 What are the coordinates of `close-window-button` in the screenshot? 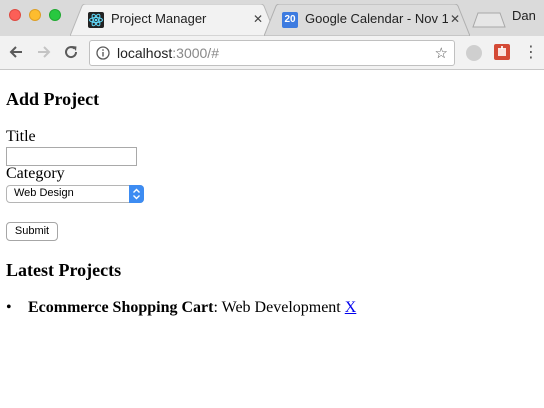 It's located at (15, 15).